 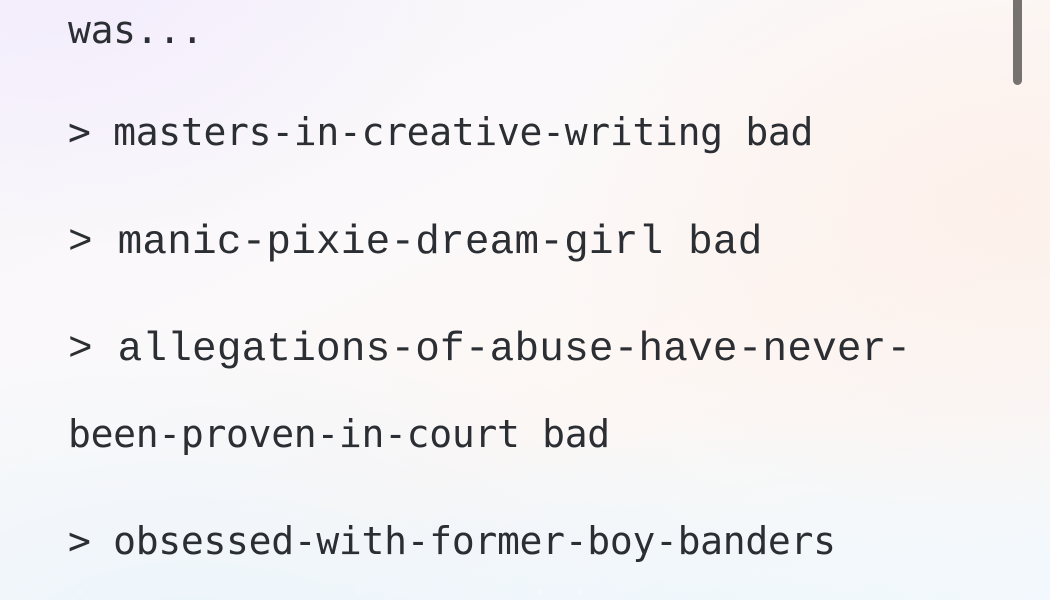 I want to click on text-line-quote: > masters-in-creative-writing bad, so click(x=441, y=132).